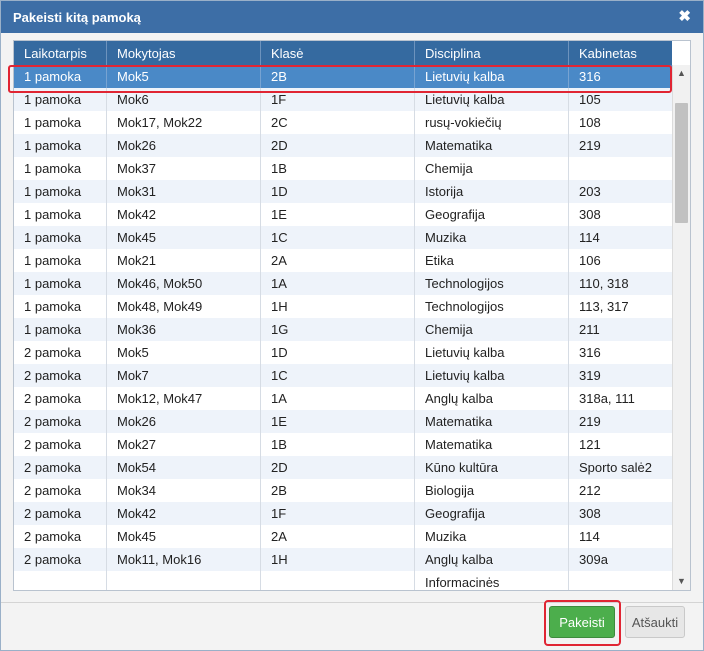  I want to click on table-row: 2 pamoka Mok27 1B Matematika 121, so click(343, 444).